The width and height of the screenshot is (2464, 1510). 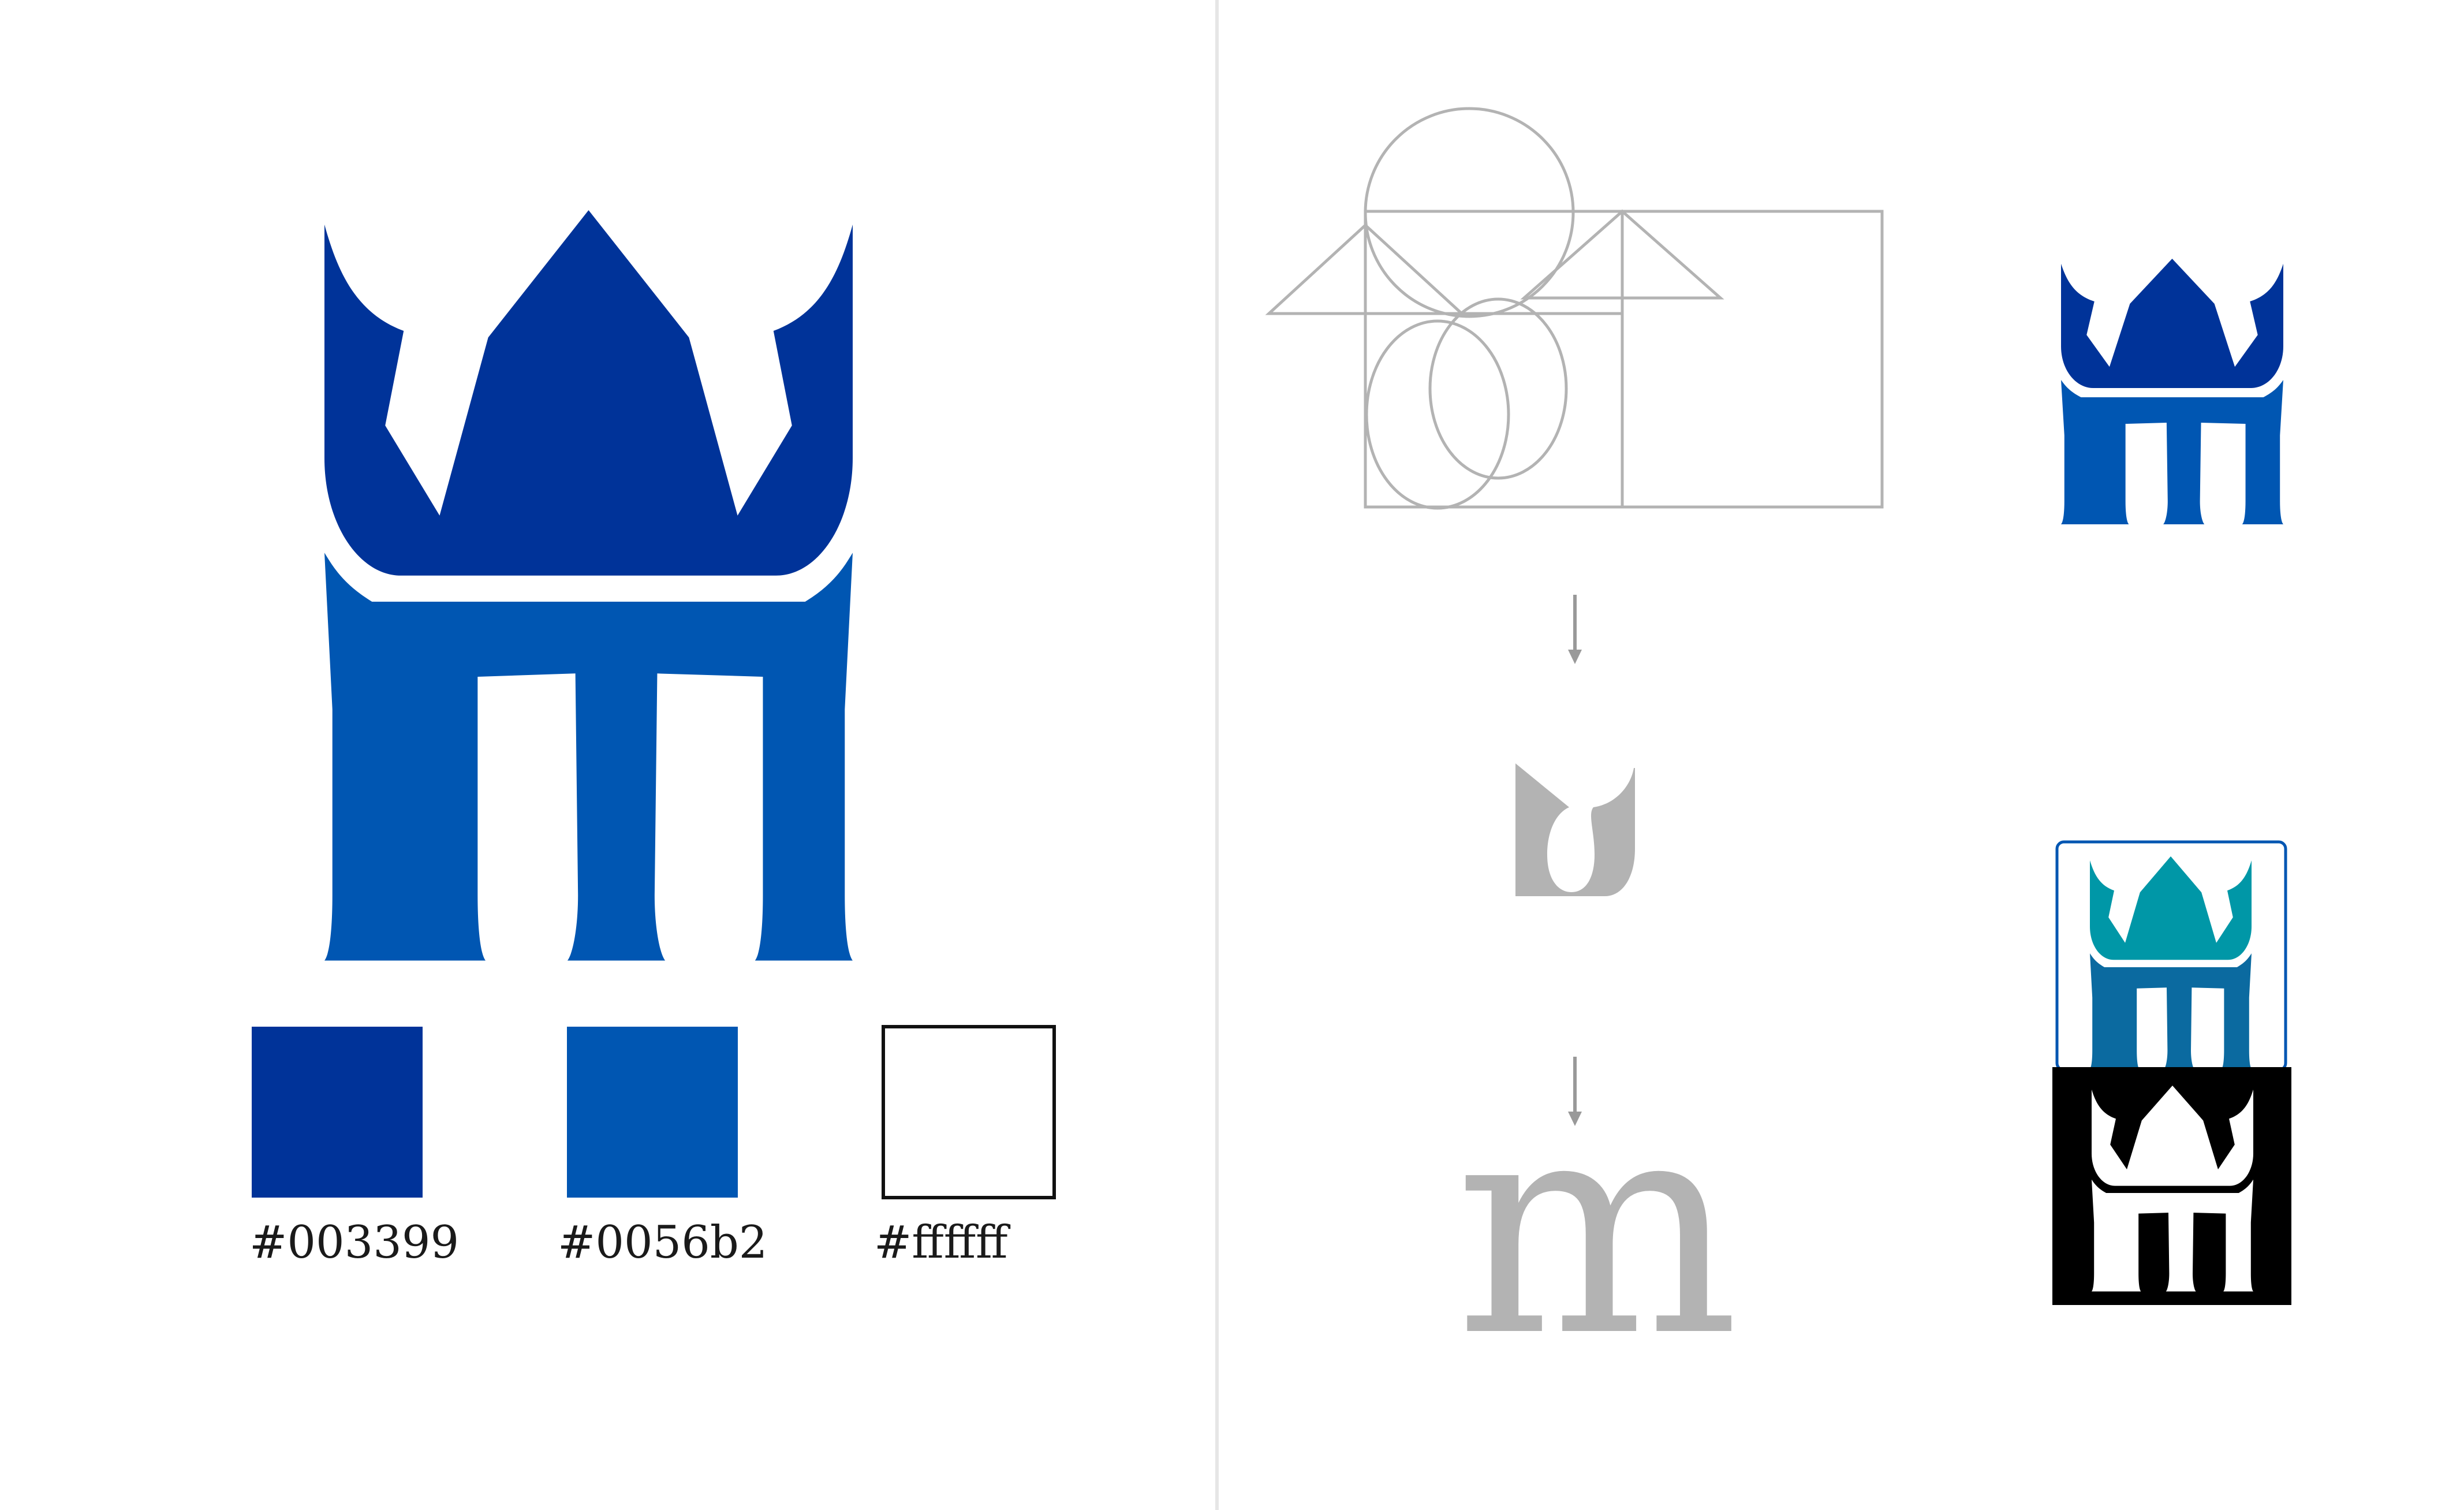 I want to click on main-logo-base, so click(x=588, y=757).